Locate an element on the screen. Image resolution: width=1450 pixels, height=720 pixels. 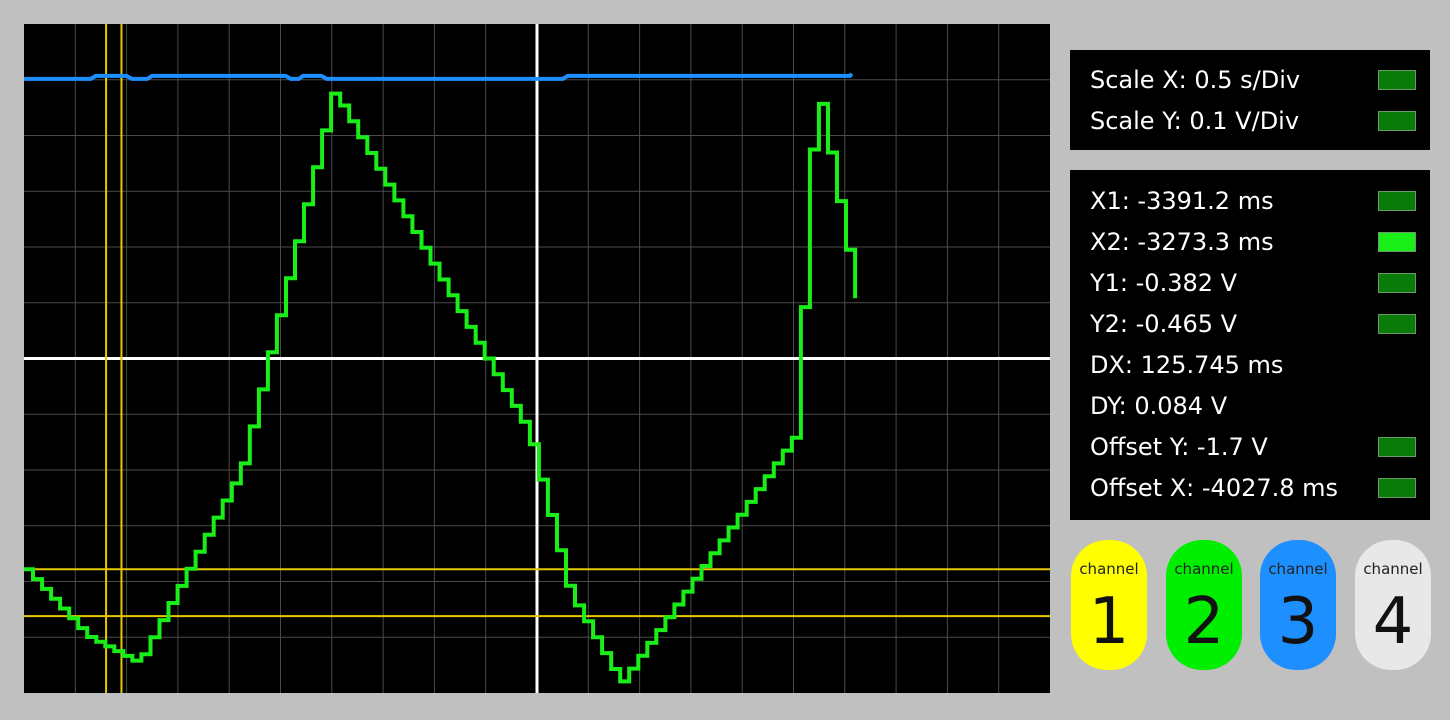
scale-y-row: Scale Y: 0.1 V/Div is located at coordinates (1254, 121).